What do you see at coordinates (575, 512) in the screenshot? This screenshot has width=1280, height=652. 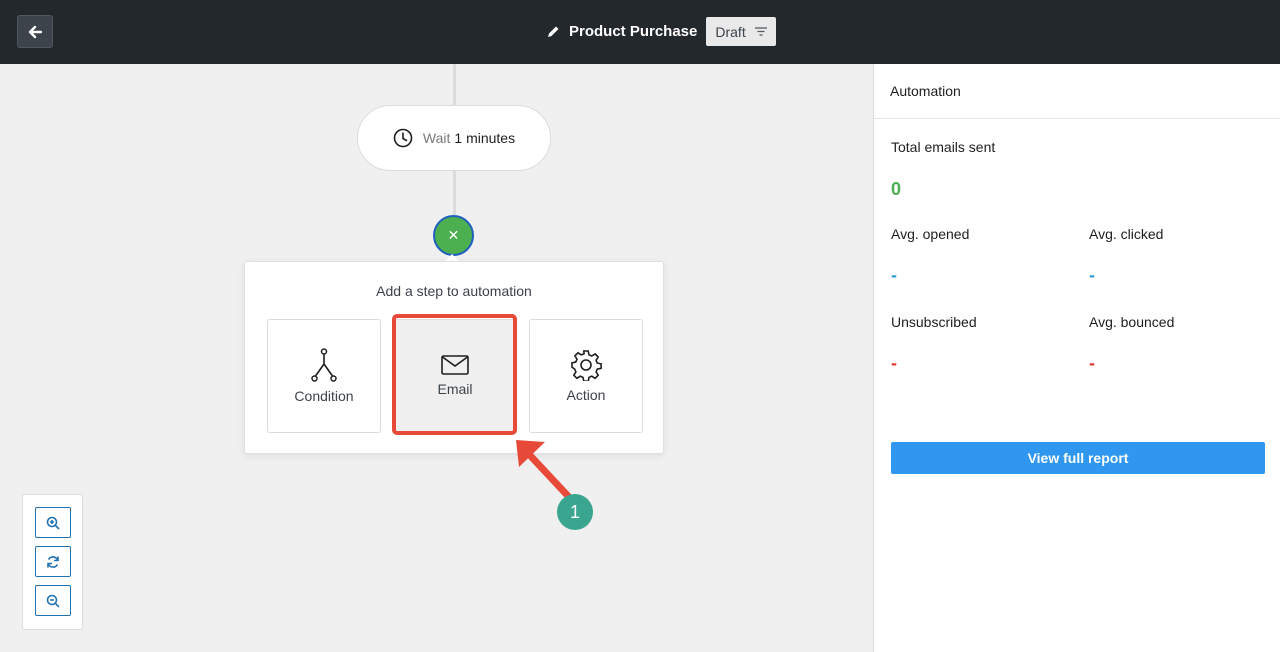 I see `annotation-badge: 1` at bounding box center [575, 512].